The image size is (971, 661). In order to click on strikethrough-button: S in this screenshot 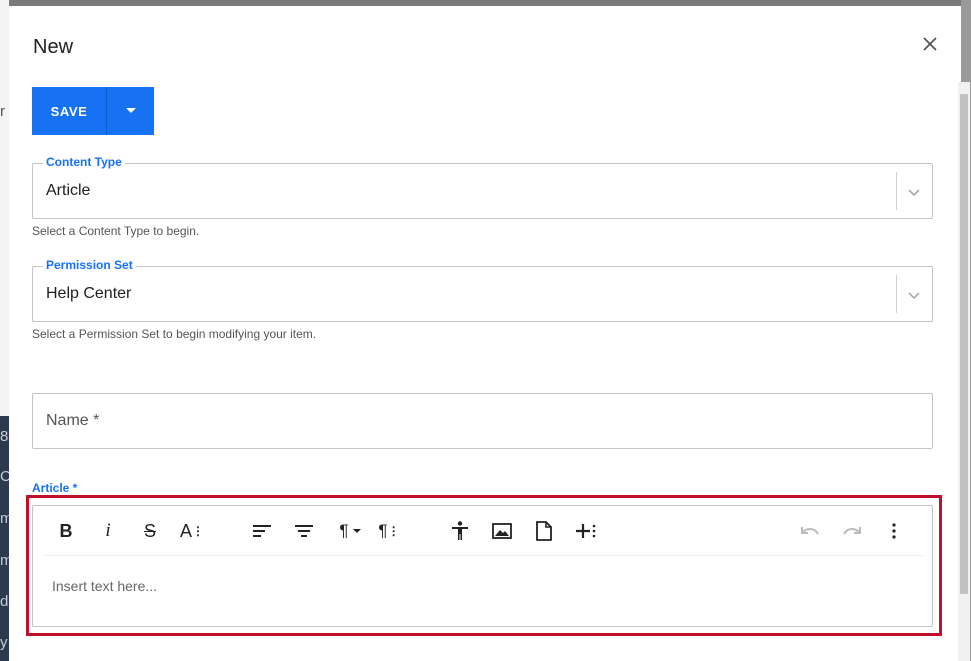, I will do `click(150, 531)`.